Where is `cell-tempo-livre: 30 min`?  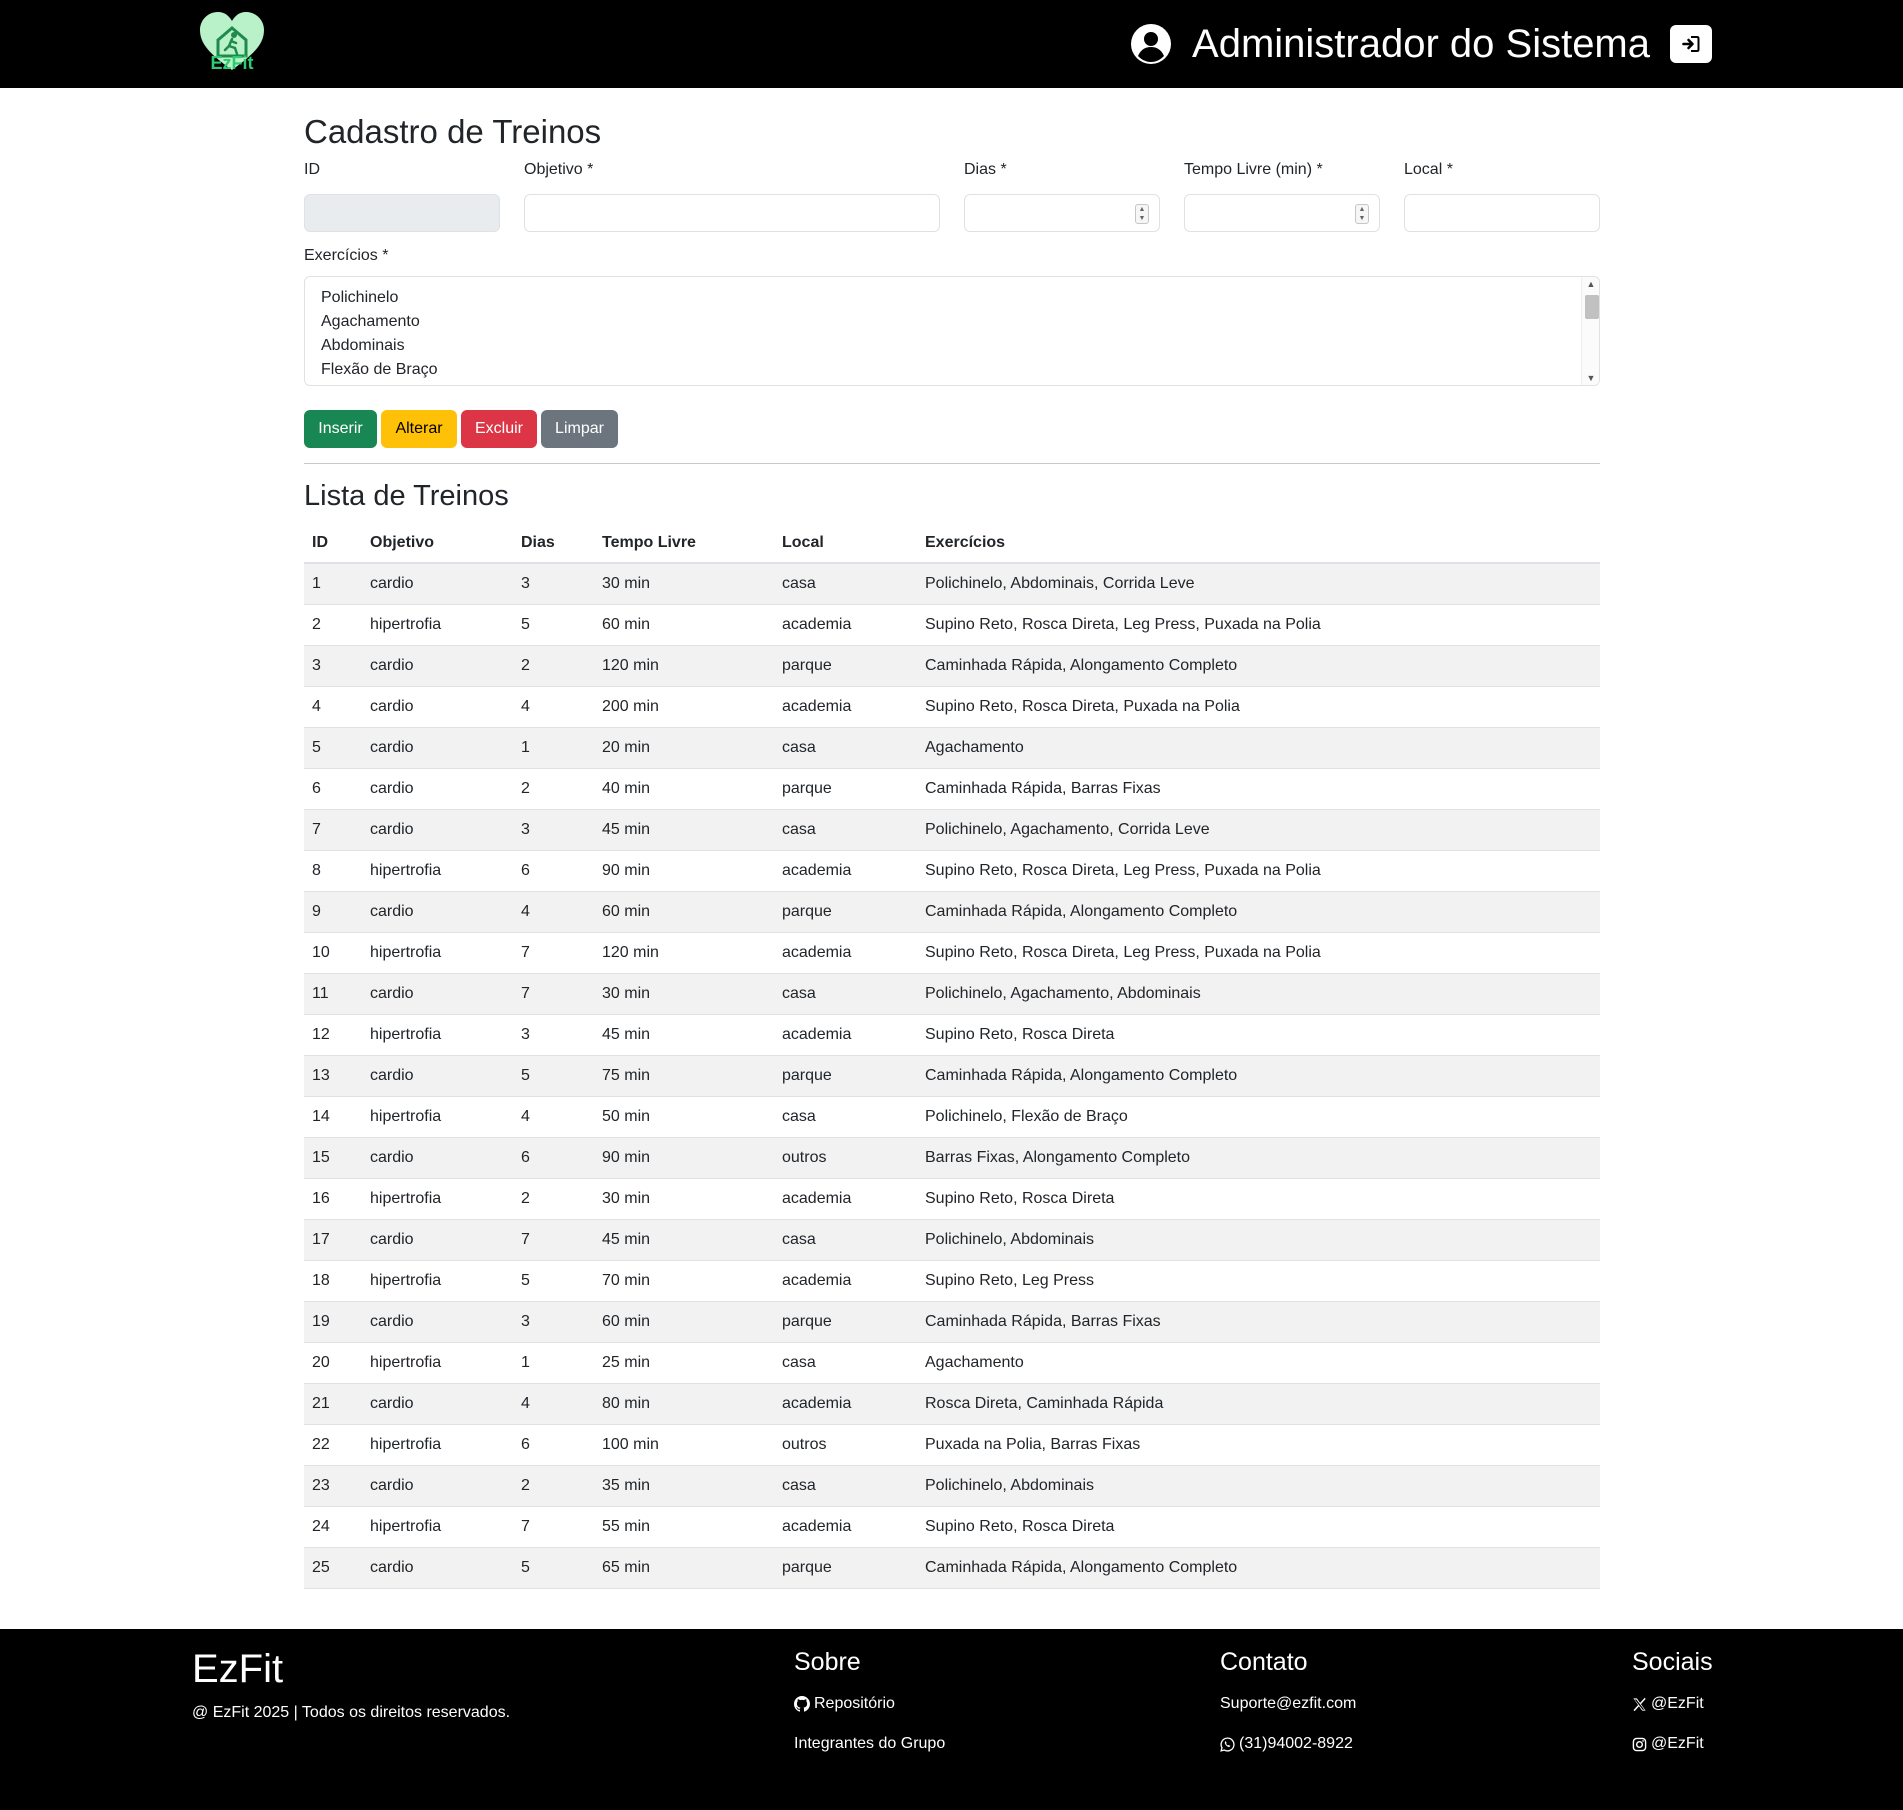
cell-tempo-livre: 30 min is located at coordinates (684, 1199).